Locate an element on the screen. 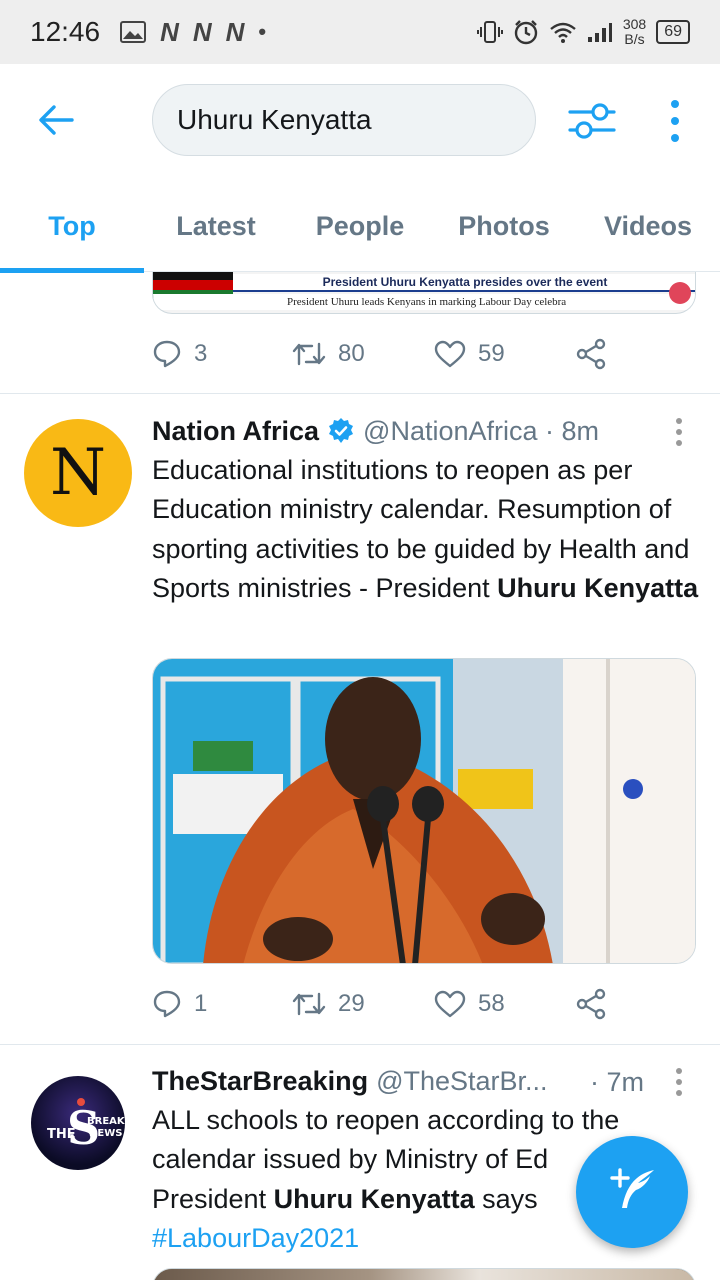 The width and height of the screenshot is (720, 1280). search-header: Uhuru Kenyatta is located at coordinates (360, 122).